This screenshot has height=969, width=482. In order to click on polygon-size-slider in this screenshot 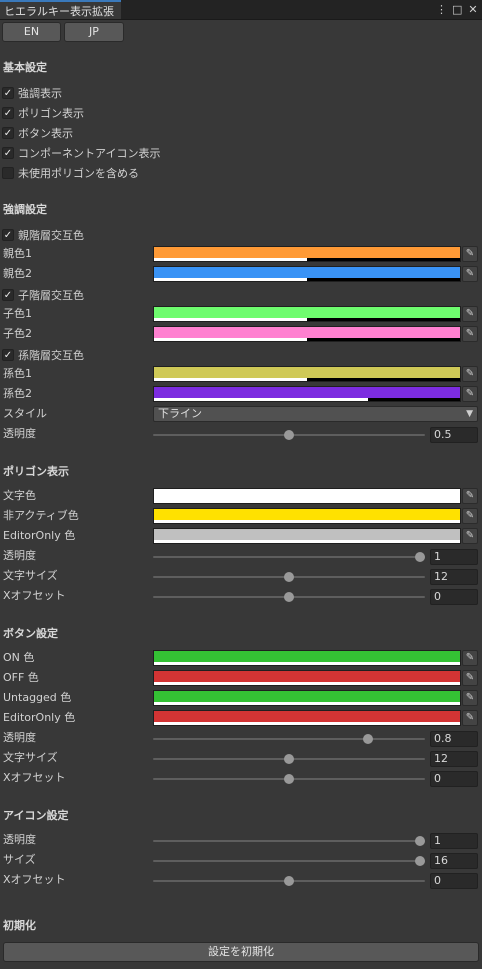, I will do `click(289, 577)`.